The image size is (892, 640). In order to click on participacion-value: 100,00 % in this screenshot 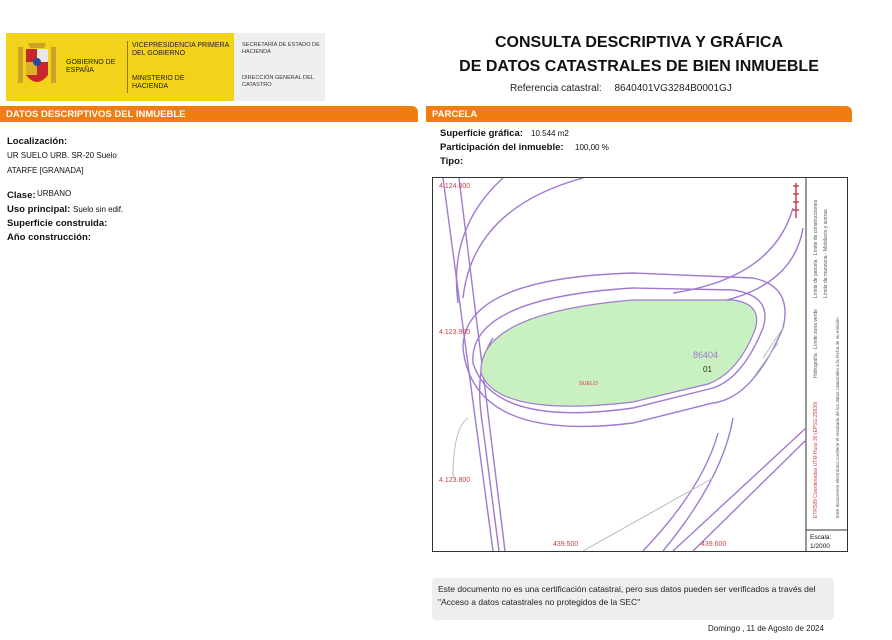, I will do `click(592, 147)`.